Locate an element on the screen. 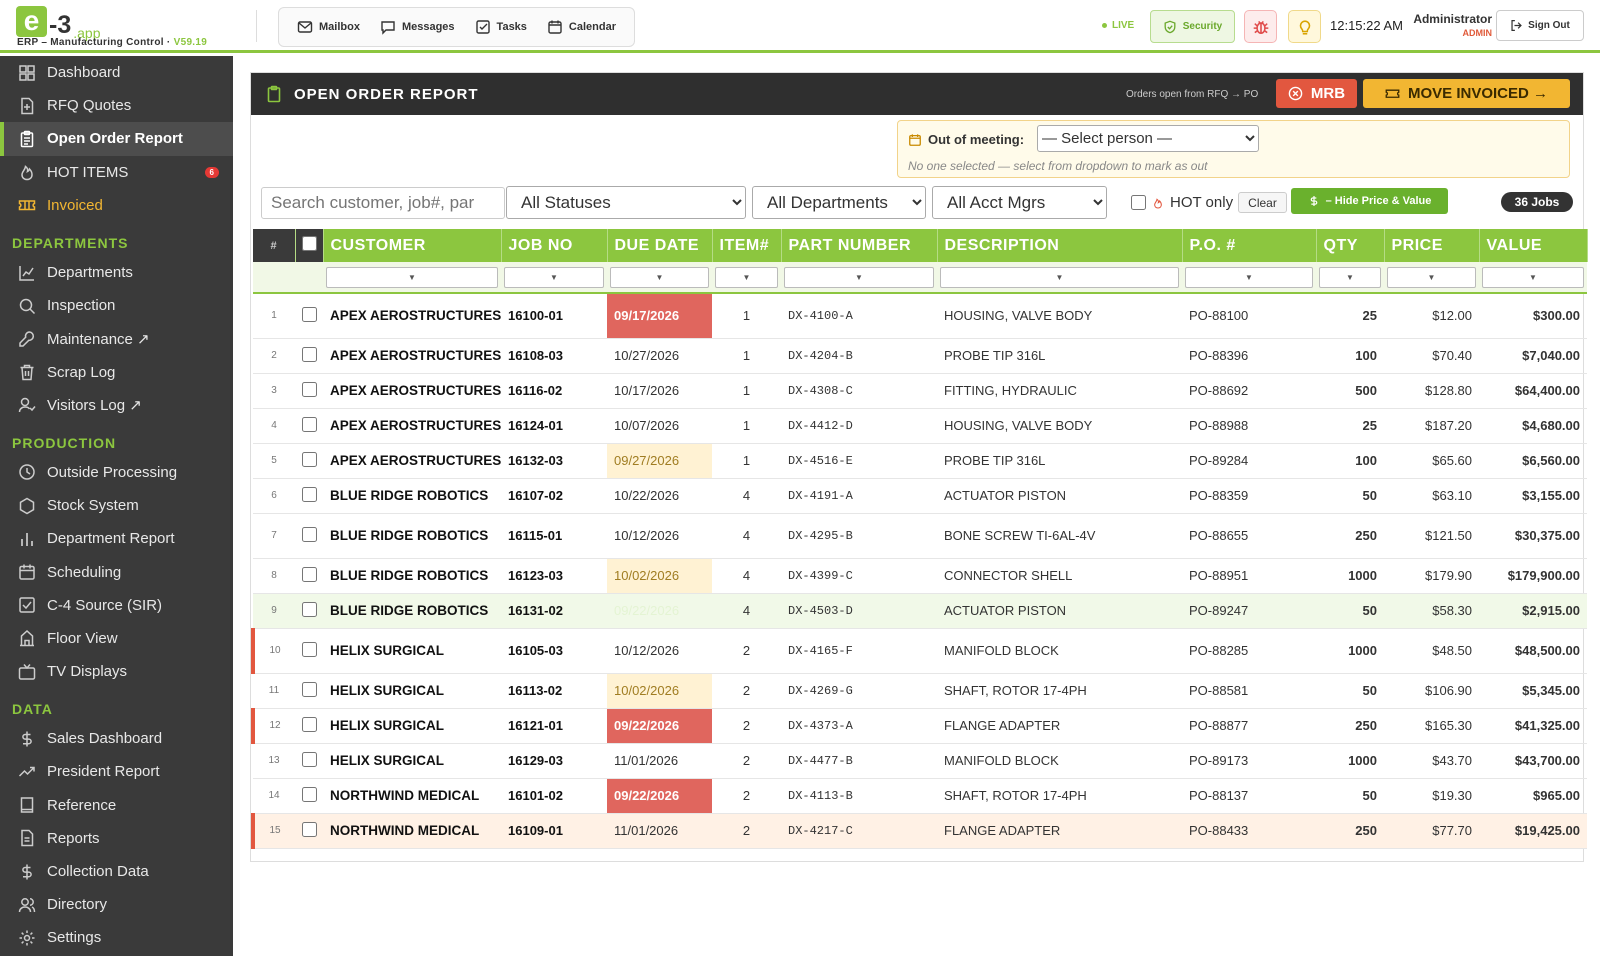  sidebar-item-visitors-log: Visitors Log ↗ is located at coordinates (116, 405).